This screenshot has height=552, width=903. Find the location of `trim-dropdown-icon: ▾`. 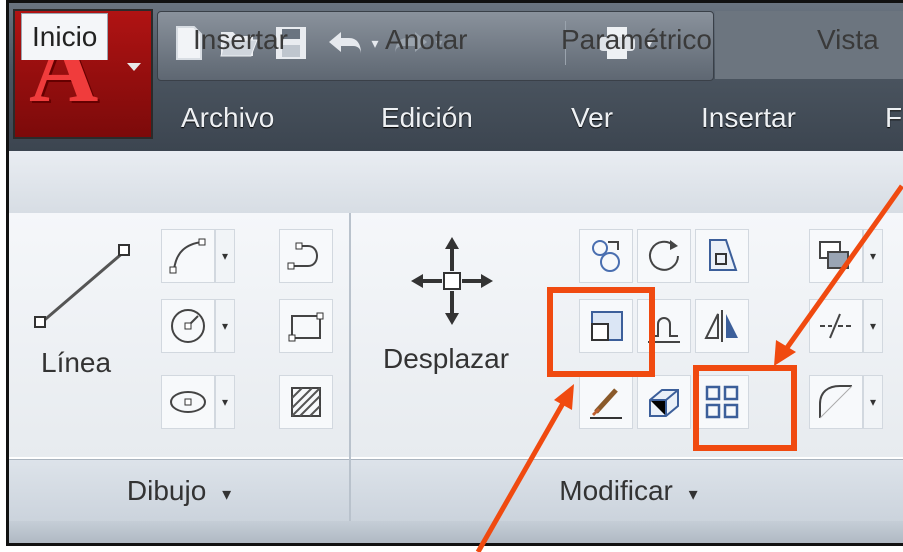

trim-dropdown-icon: ▾ is located at coordinates (873, 326).